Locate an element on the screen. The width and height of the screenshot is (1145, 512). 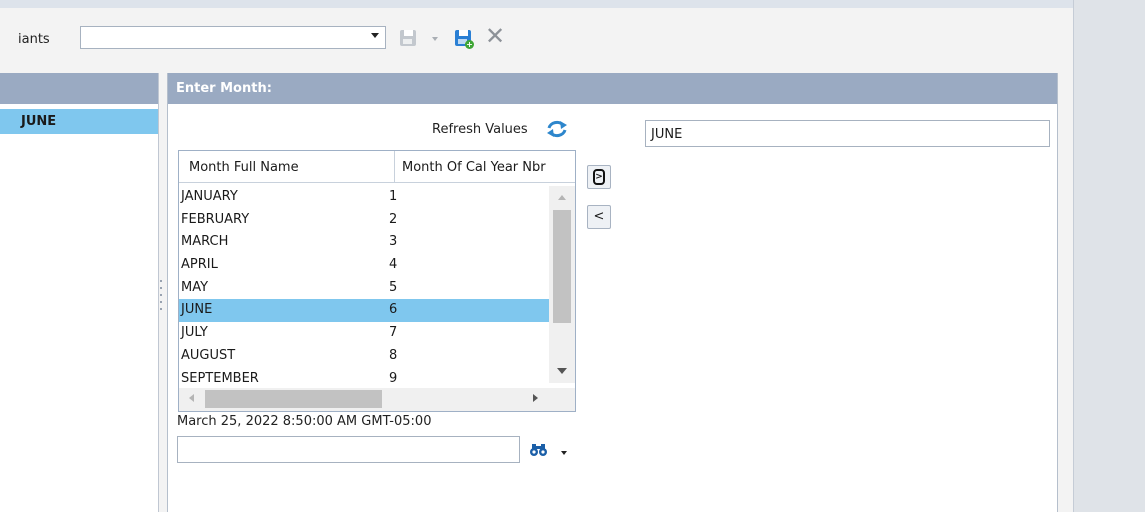
row-month-nbr: 5 is located at coordinates (393, 287).